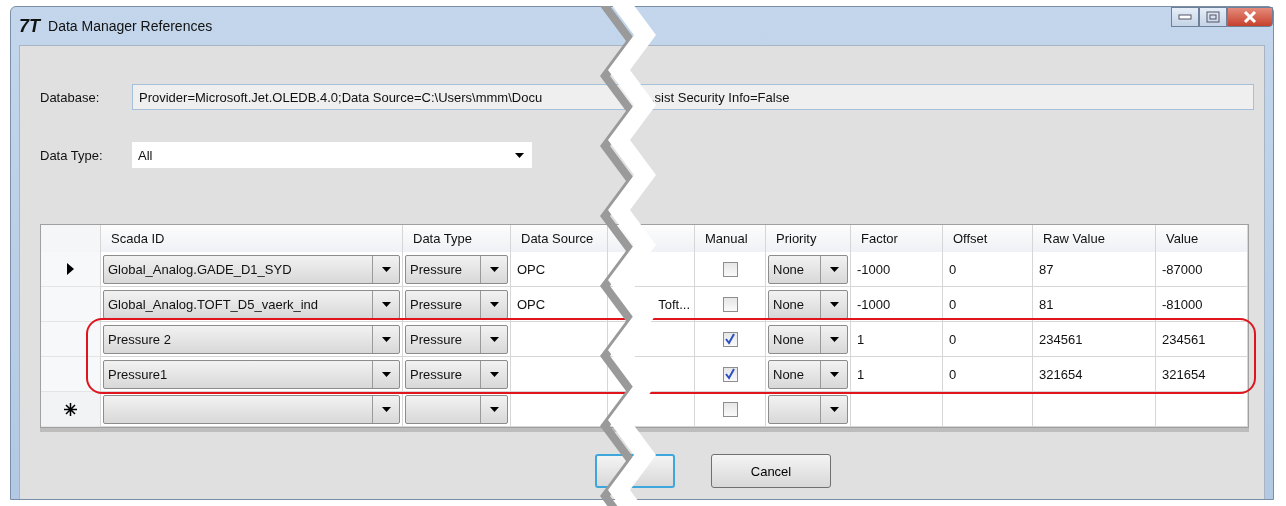 The image size is (1286, 506). I want to click on maximize-button, so click(1213, 17).